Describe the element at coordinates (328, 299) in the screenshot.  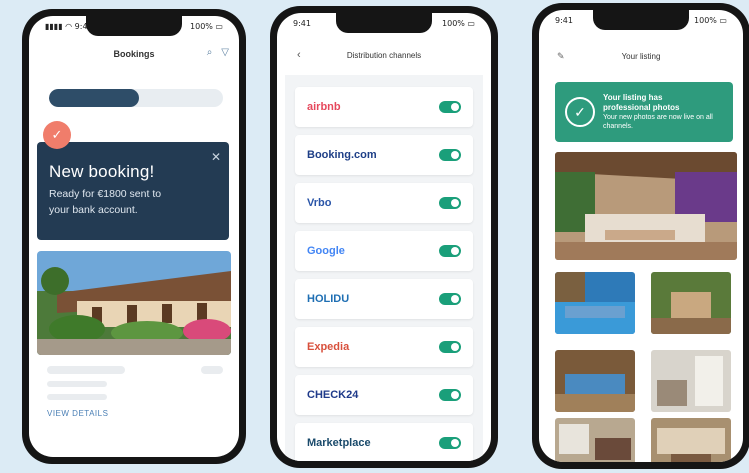
I see `channel-logo: HOLIDU` at that location.